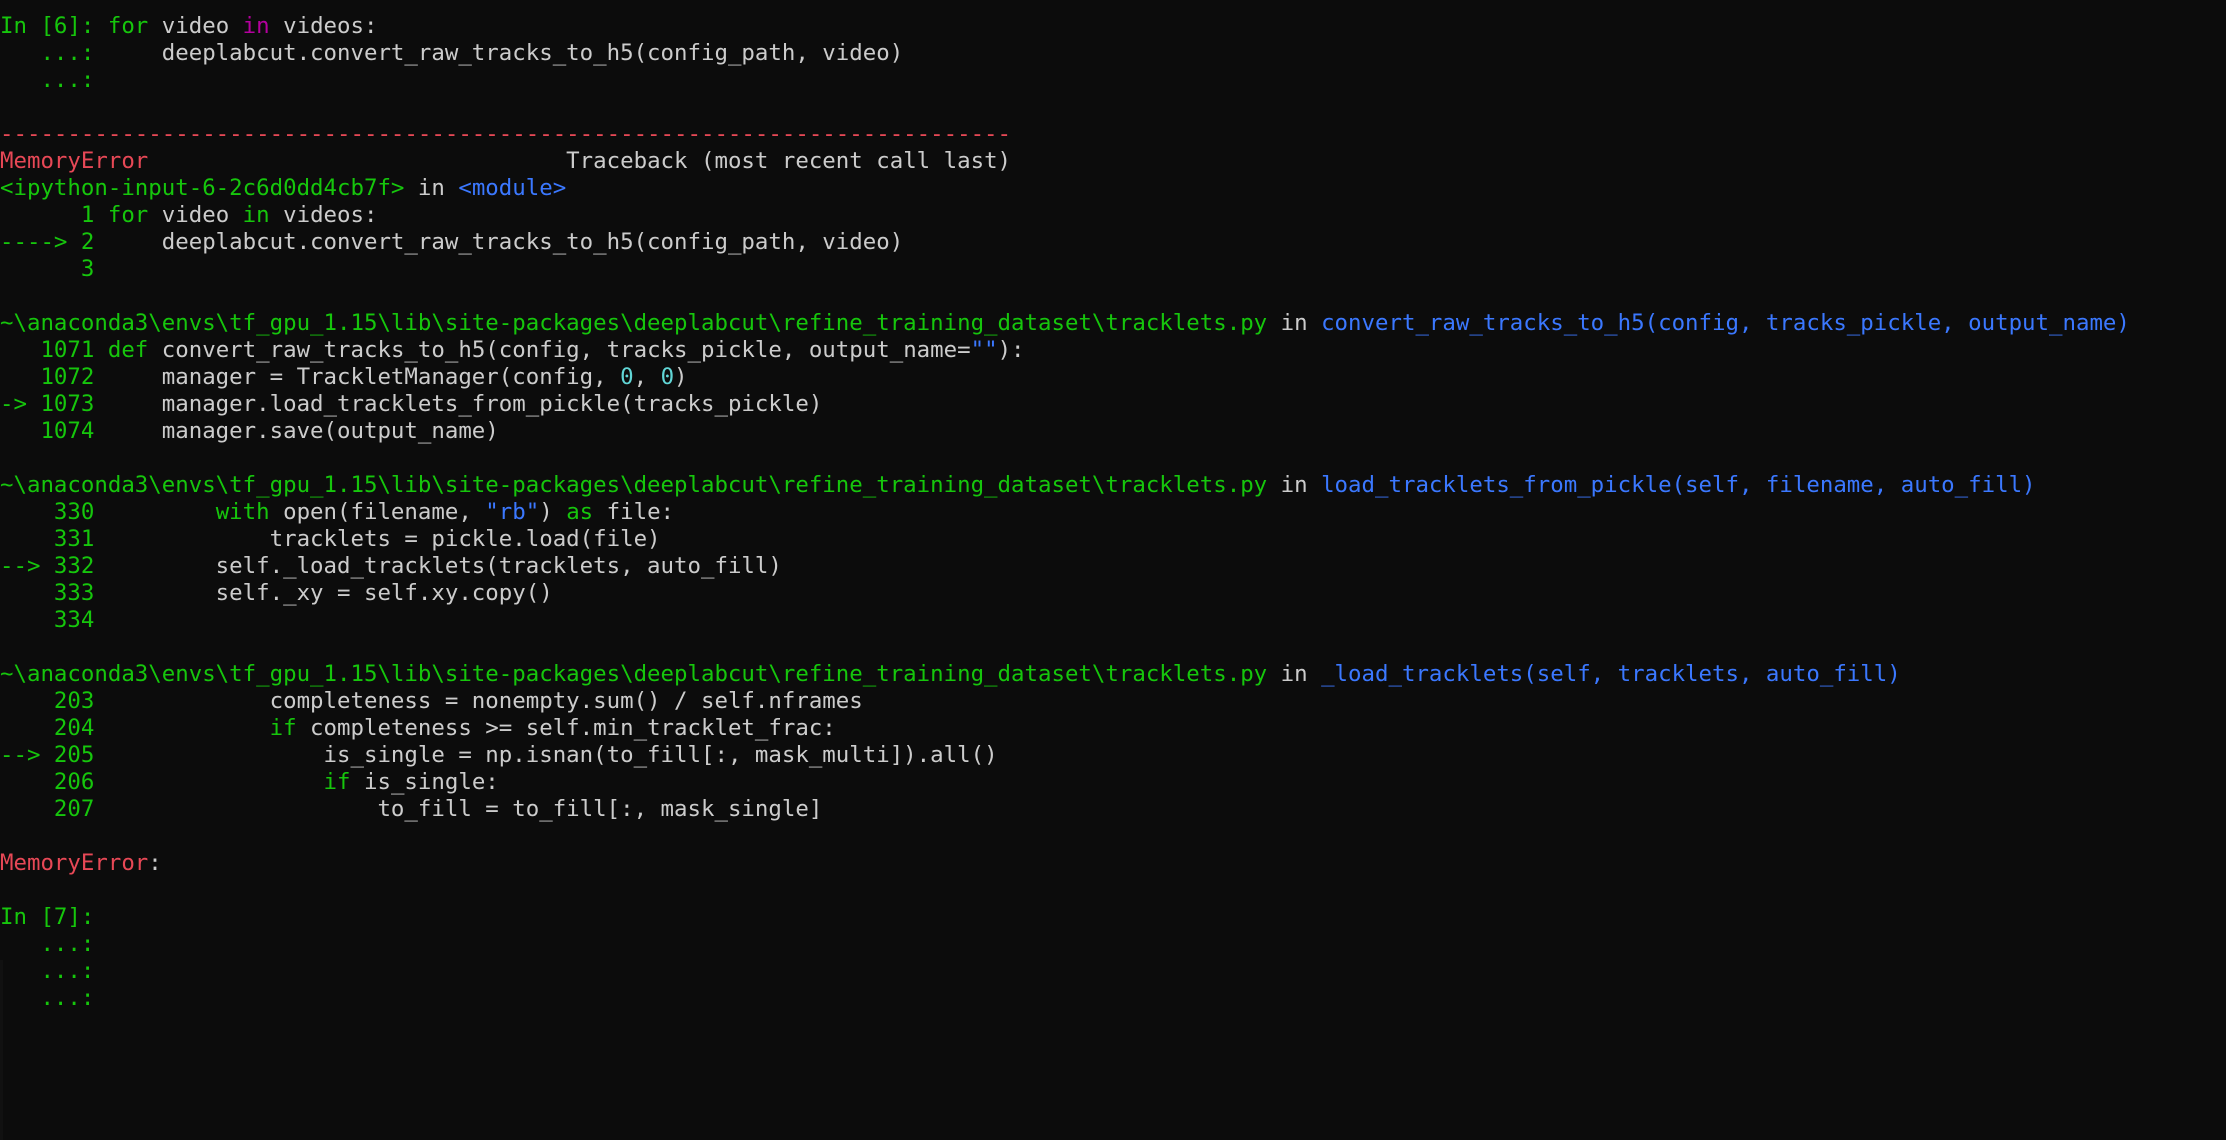 The width and height of the screenshot is (2226, 1140). I want to click on text-segment: 204, so click(54, 728).